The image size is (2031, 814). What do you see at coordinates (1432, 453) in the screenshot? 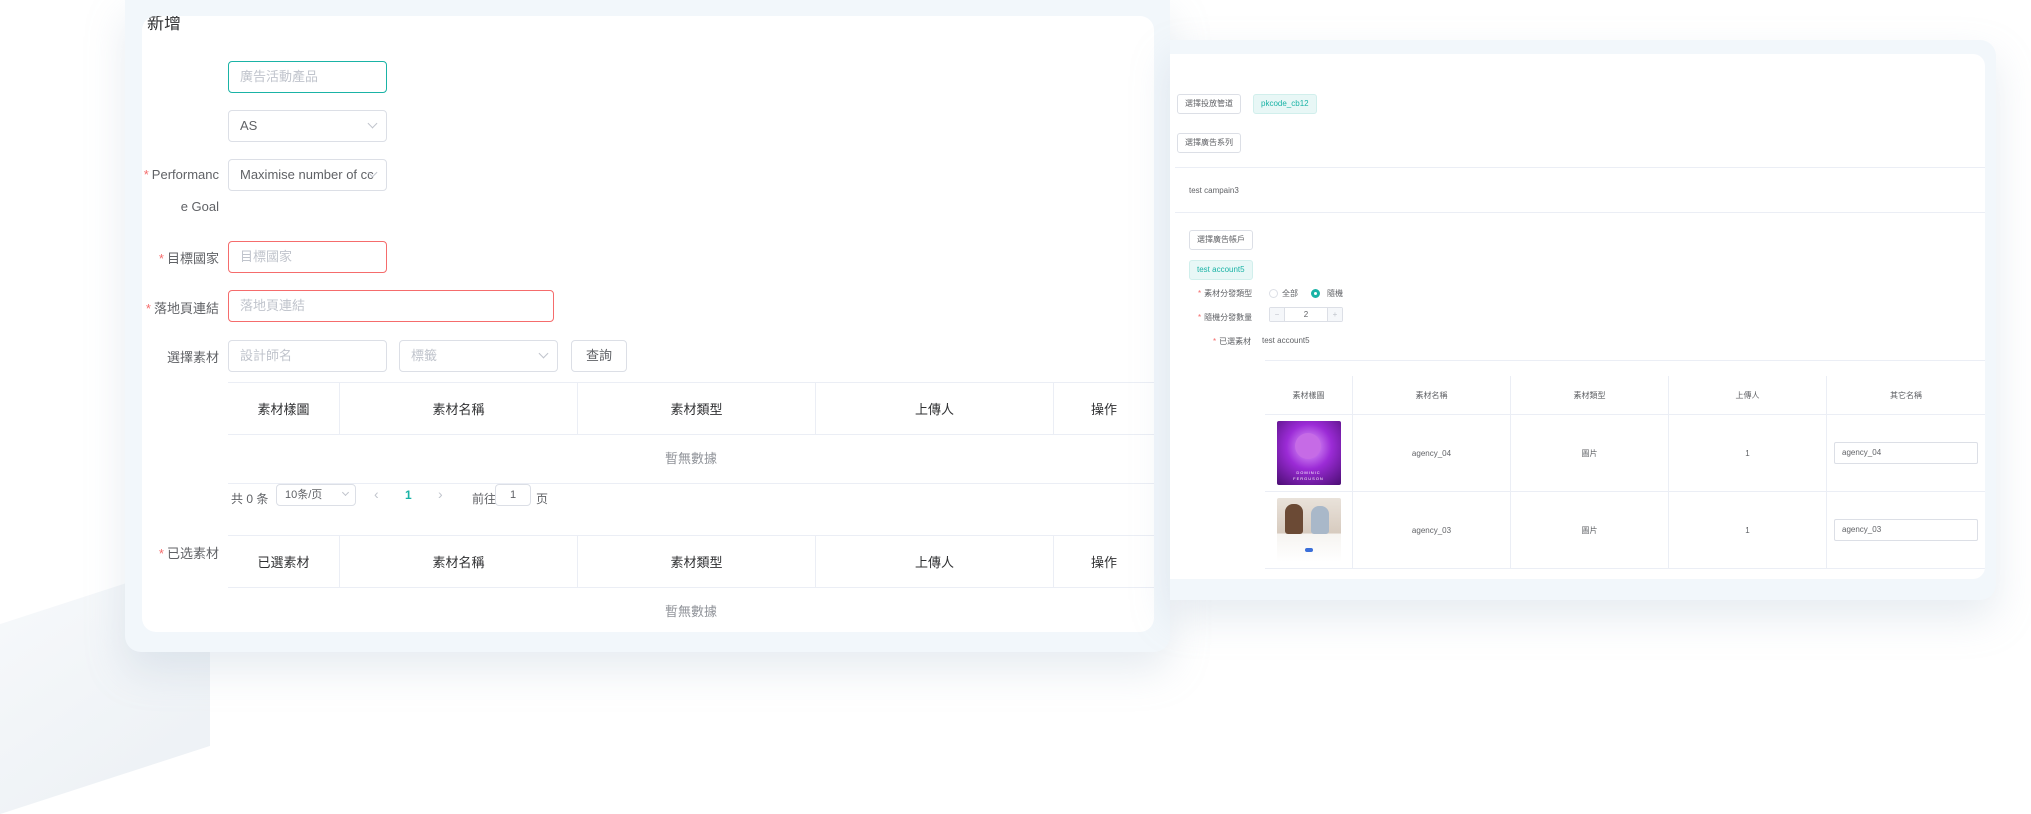
I see `material-name: agency_04` at bounding box center [1432, 453].